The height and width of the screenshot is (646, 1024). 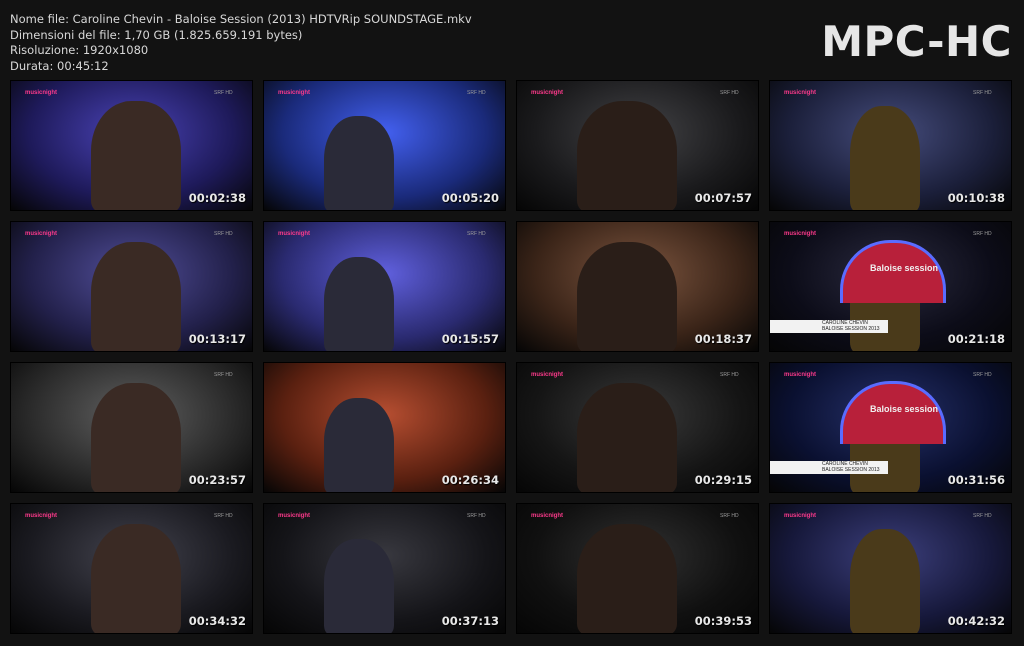 What do you see at coordinates (976, 198) in the screenshot?
I see `thumbnail-timestamp: 00:10:38` at bounding box center [976, 198].